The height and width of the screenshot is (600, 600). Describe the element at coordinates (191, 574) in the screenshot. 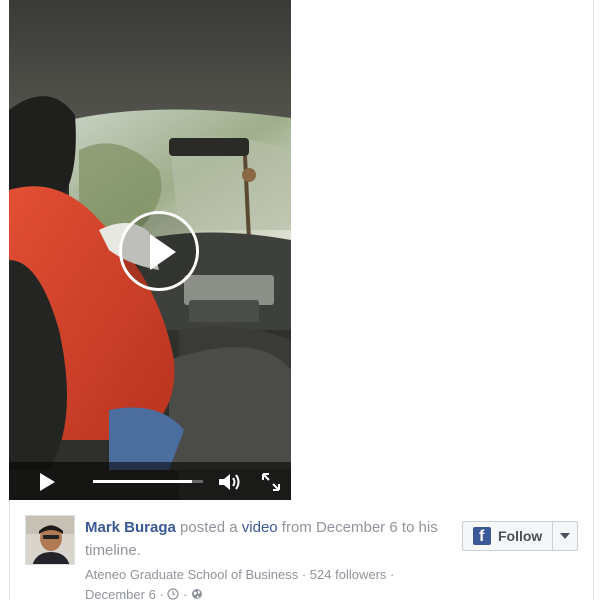

I see `source-link: Ateneo Graduate School of Business` at that location.